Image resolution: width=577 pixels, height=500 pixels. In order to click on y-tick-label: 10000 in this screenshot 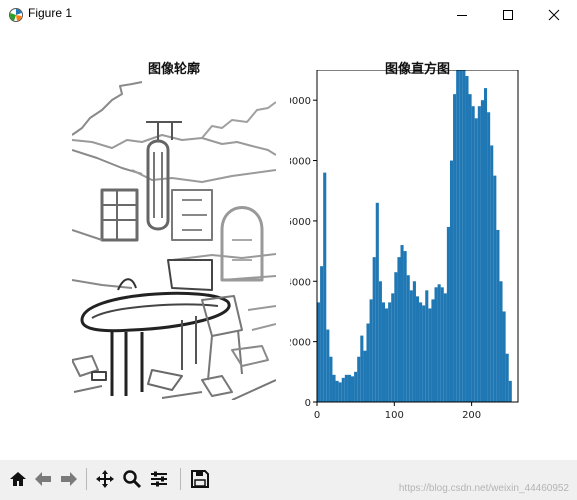, I will do `click(300, 101)`.